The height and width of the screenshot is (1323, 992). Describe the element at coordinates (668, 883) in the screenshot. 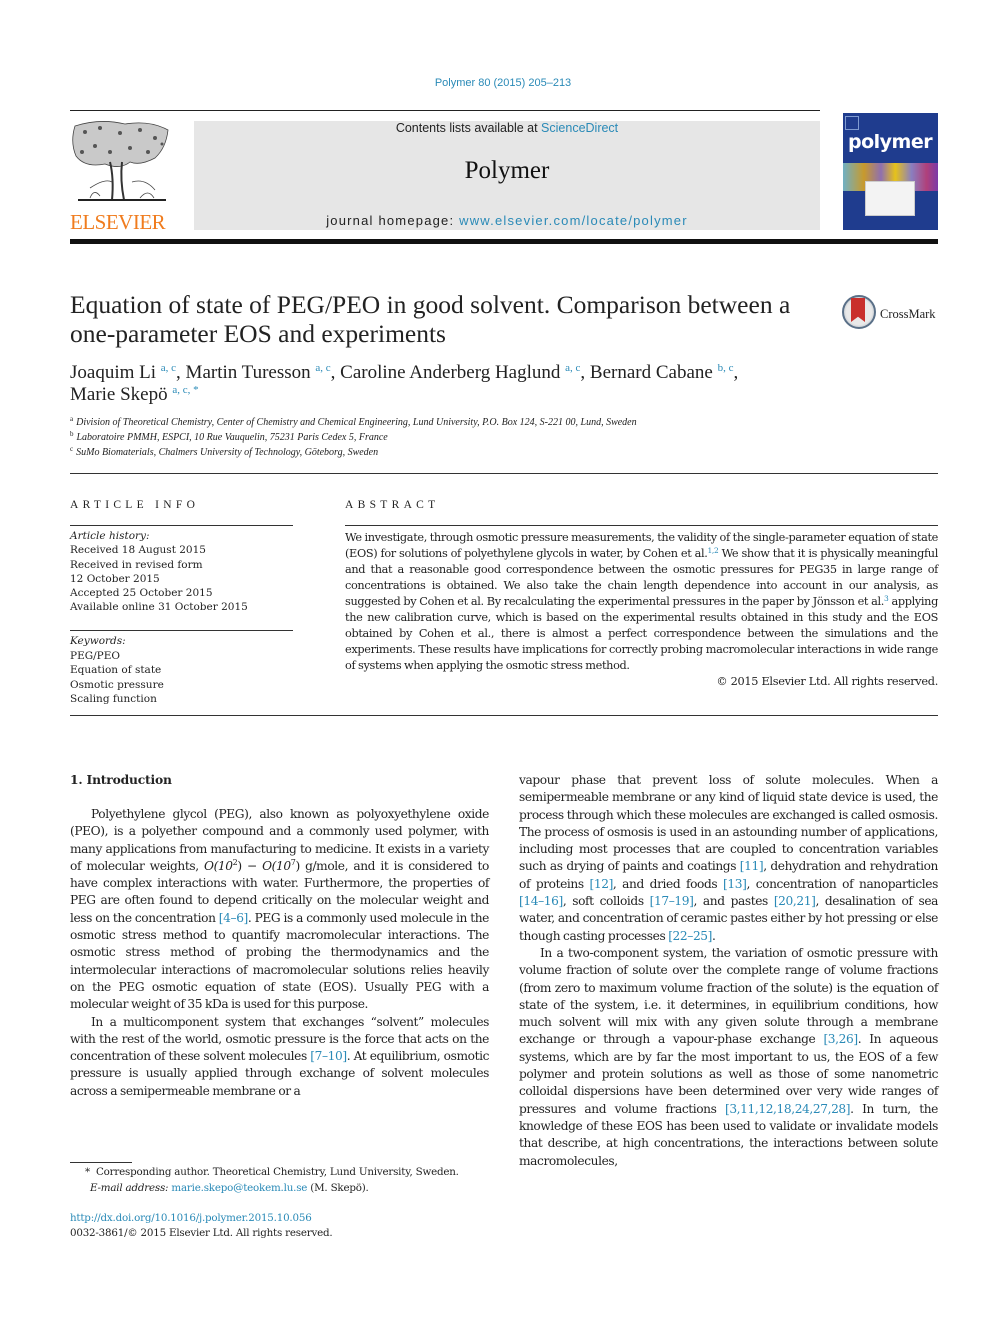

I see `text-segment: , and dried foods` at that location.